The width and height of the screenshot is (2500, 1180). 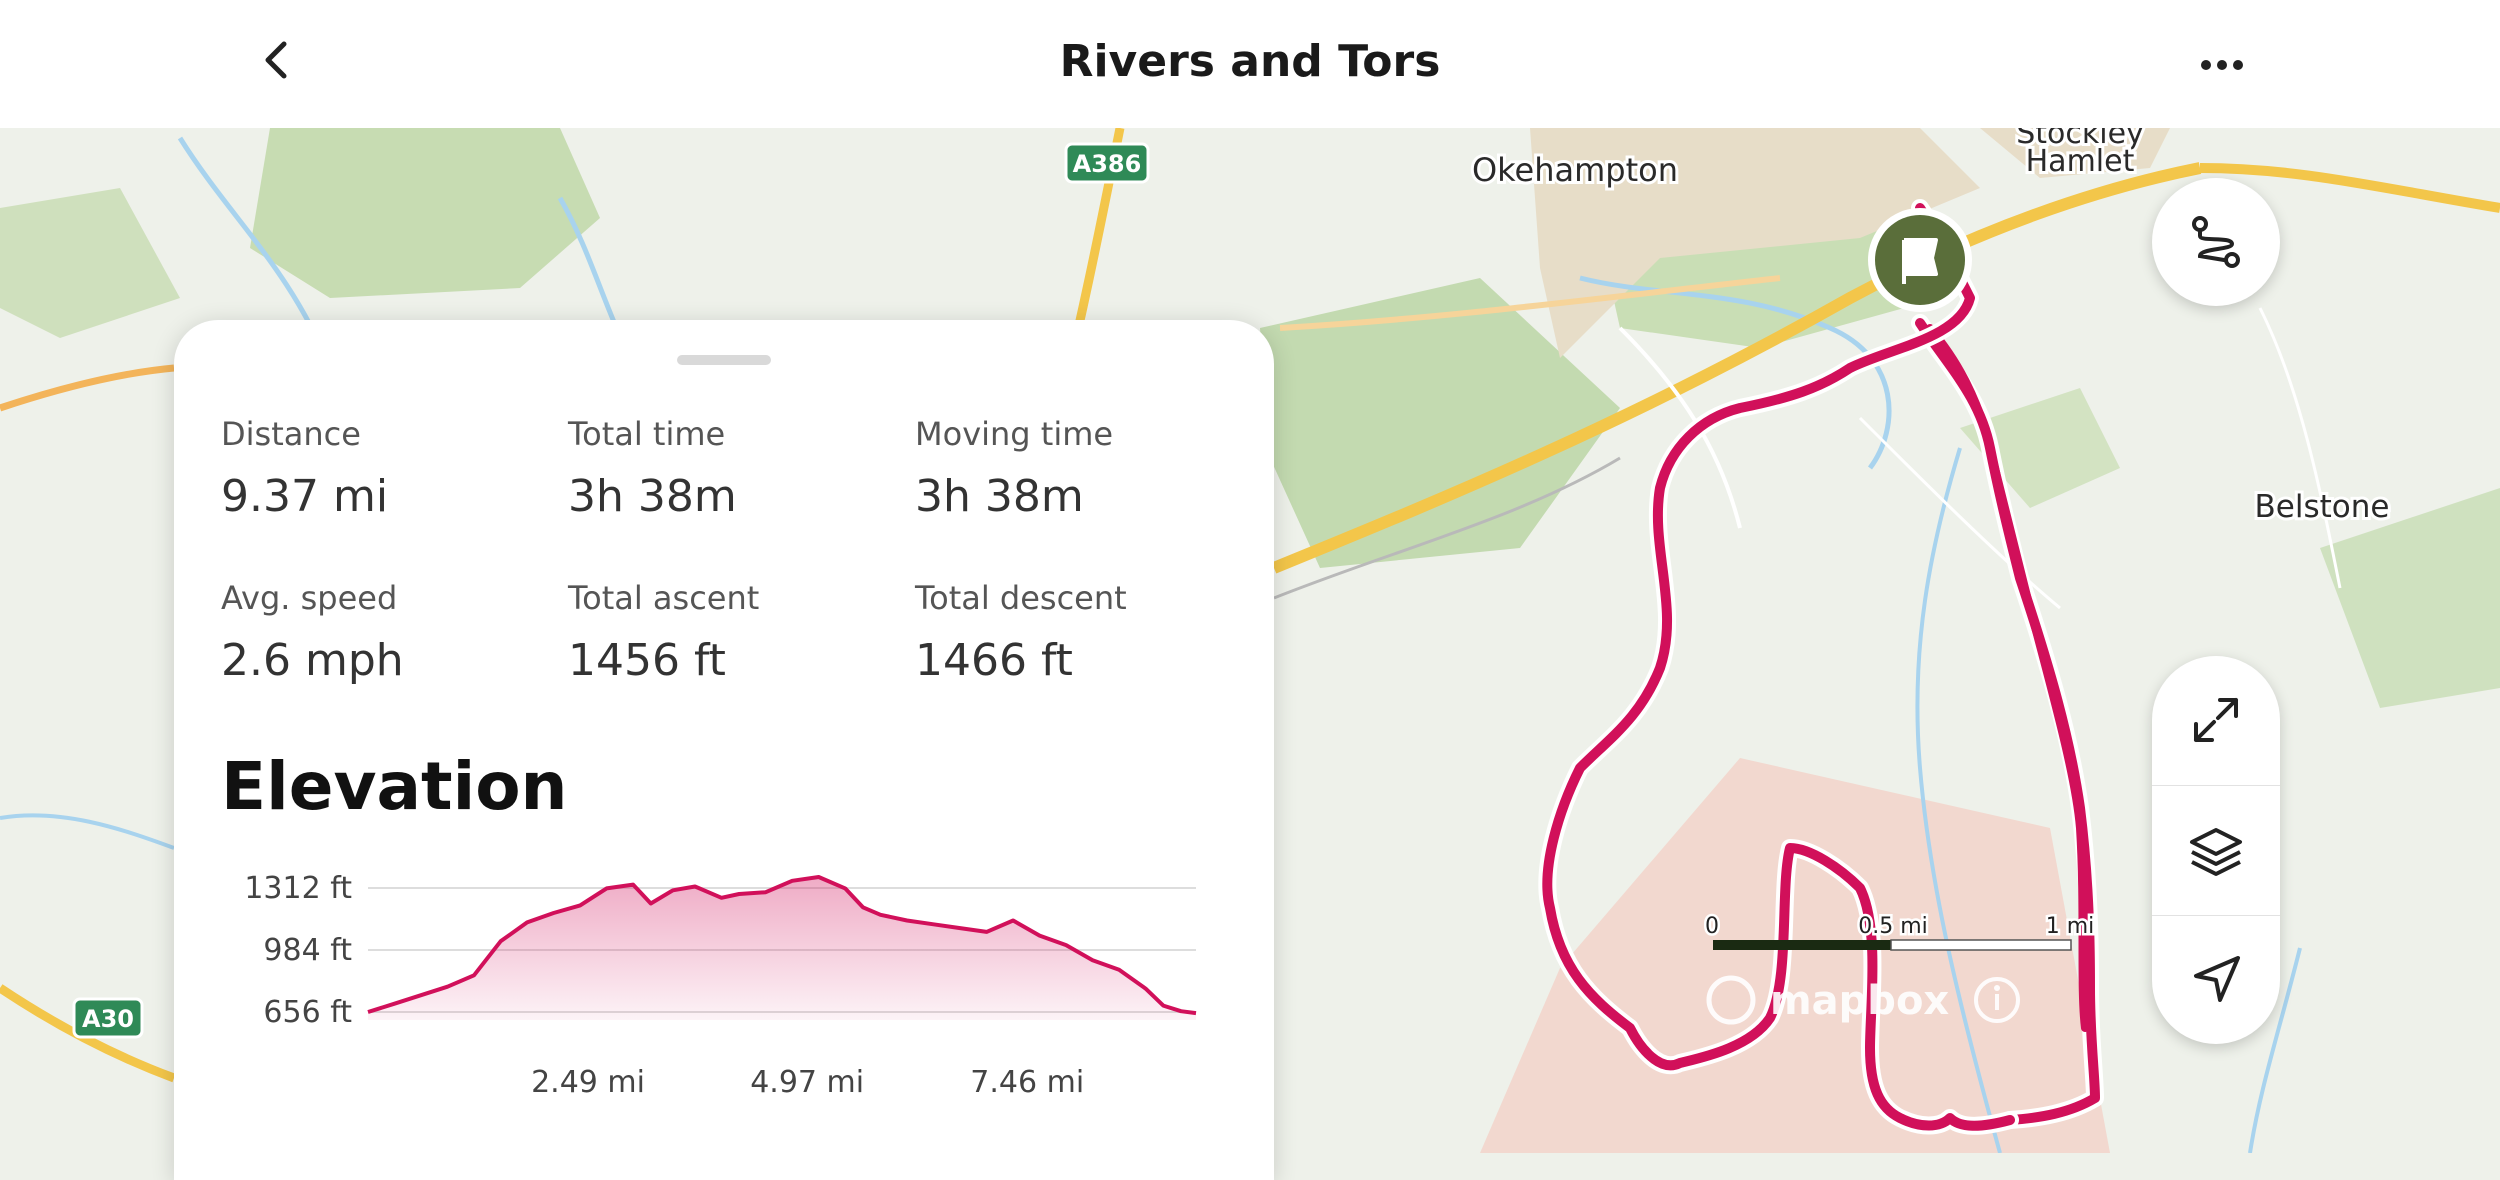 I want to click on locate-button, so click(x=2216, y=980).